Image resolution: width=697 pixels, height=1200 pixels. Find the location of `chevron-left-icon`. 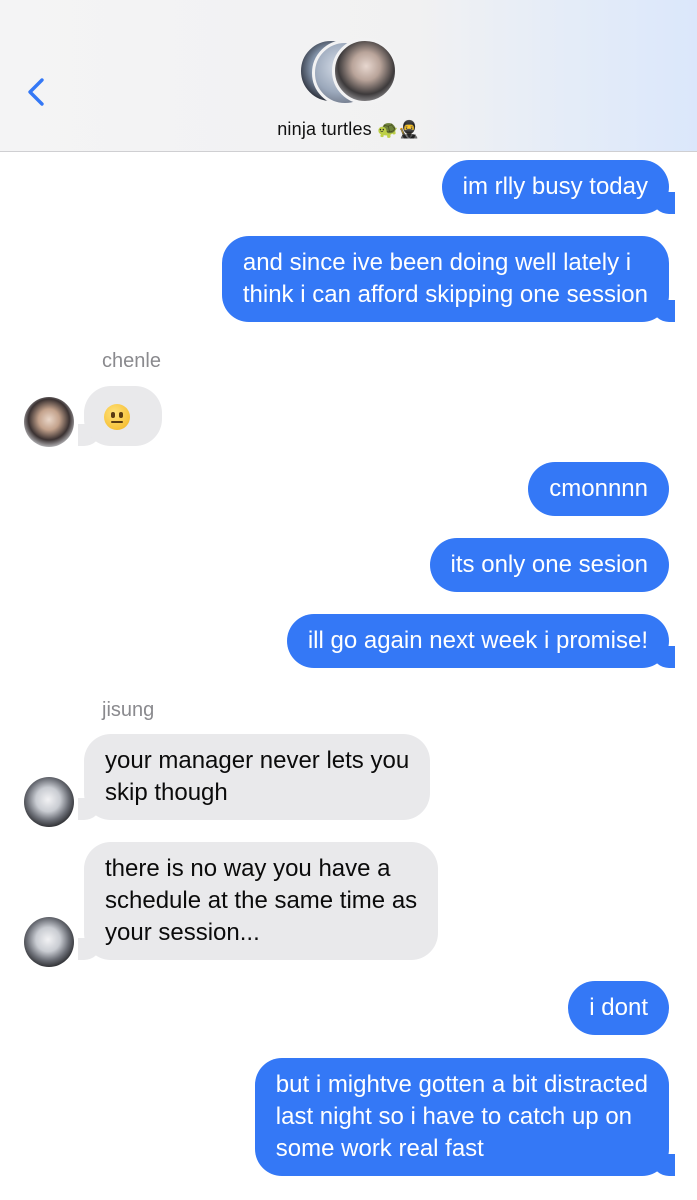

chevron-left-icon is located at coordinates (36, 92).